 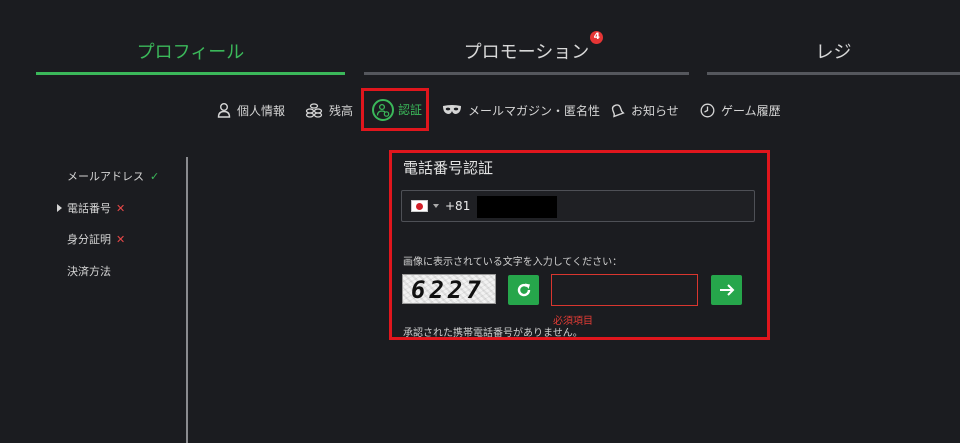 I want to click on subnav-game-history-label: ゲーム履歴, so click(x=751, y=110).